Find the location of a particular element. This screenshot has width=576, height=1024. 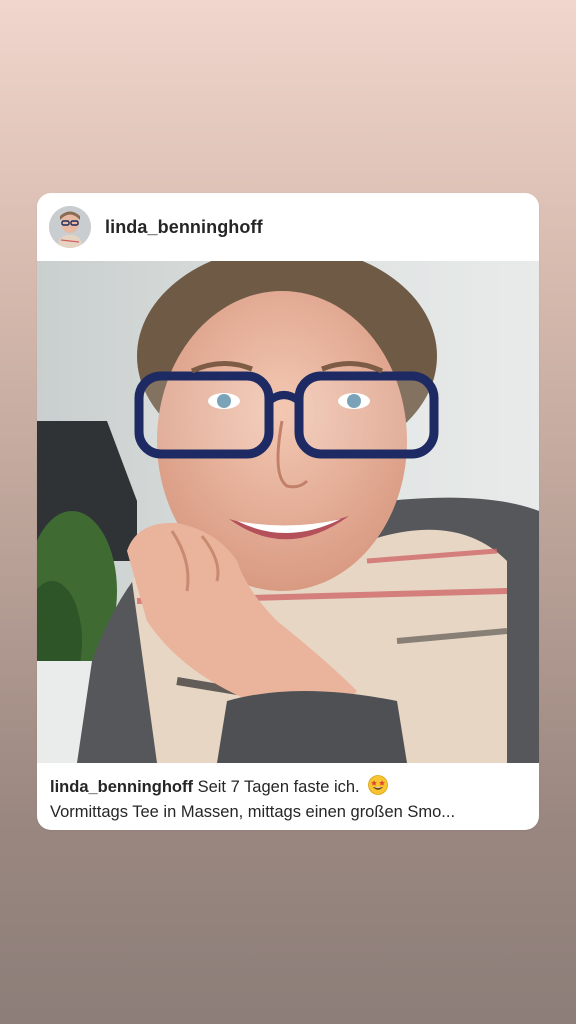

star-struck-emoji-icon is located at coordinates (378, 788).